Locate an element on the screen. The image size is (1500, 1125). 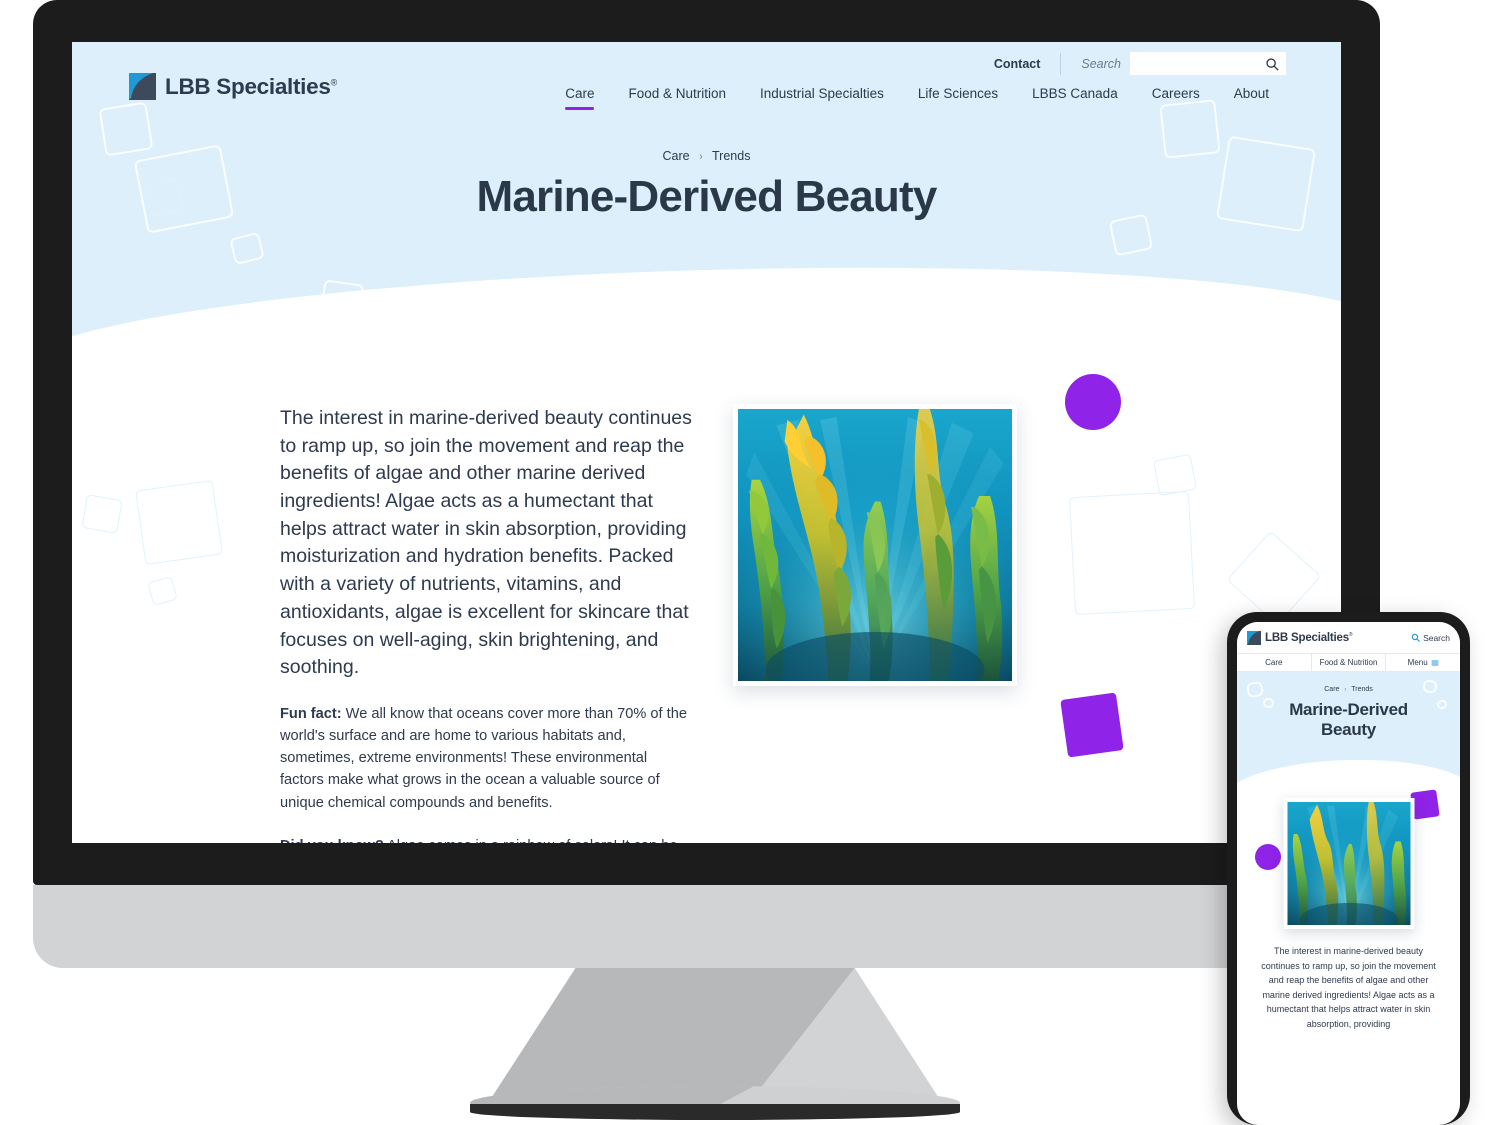
mobile-hero-photo is located at coordinates (1348, 863).